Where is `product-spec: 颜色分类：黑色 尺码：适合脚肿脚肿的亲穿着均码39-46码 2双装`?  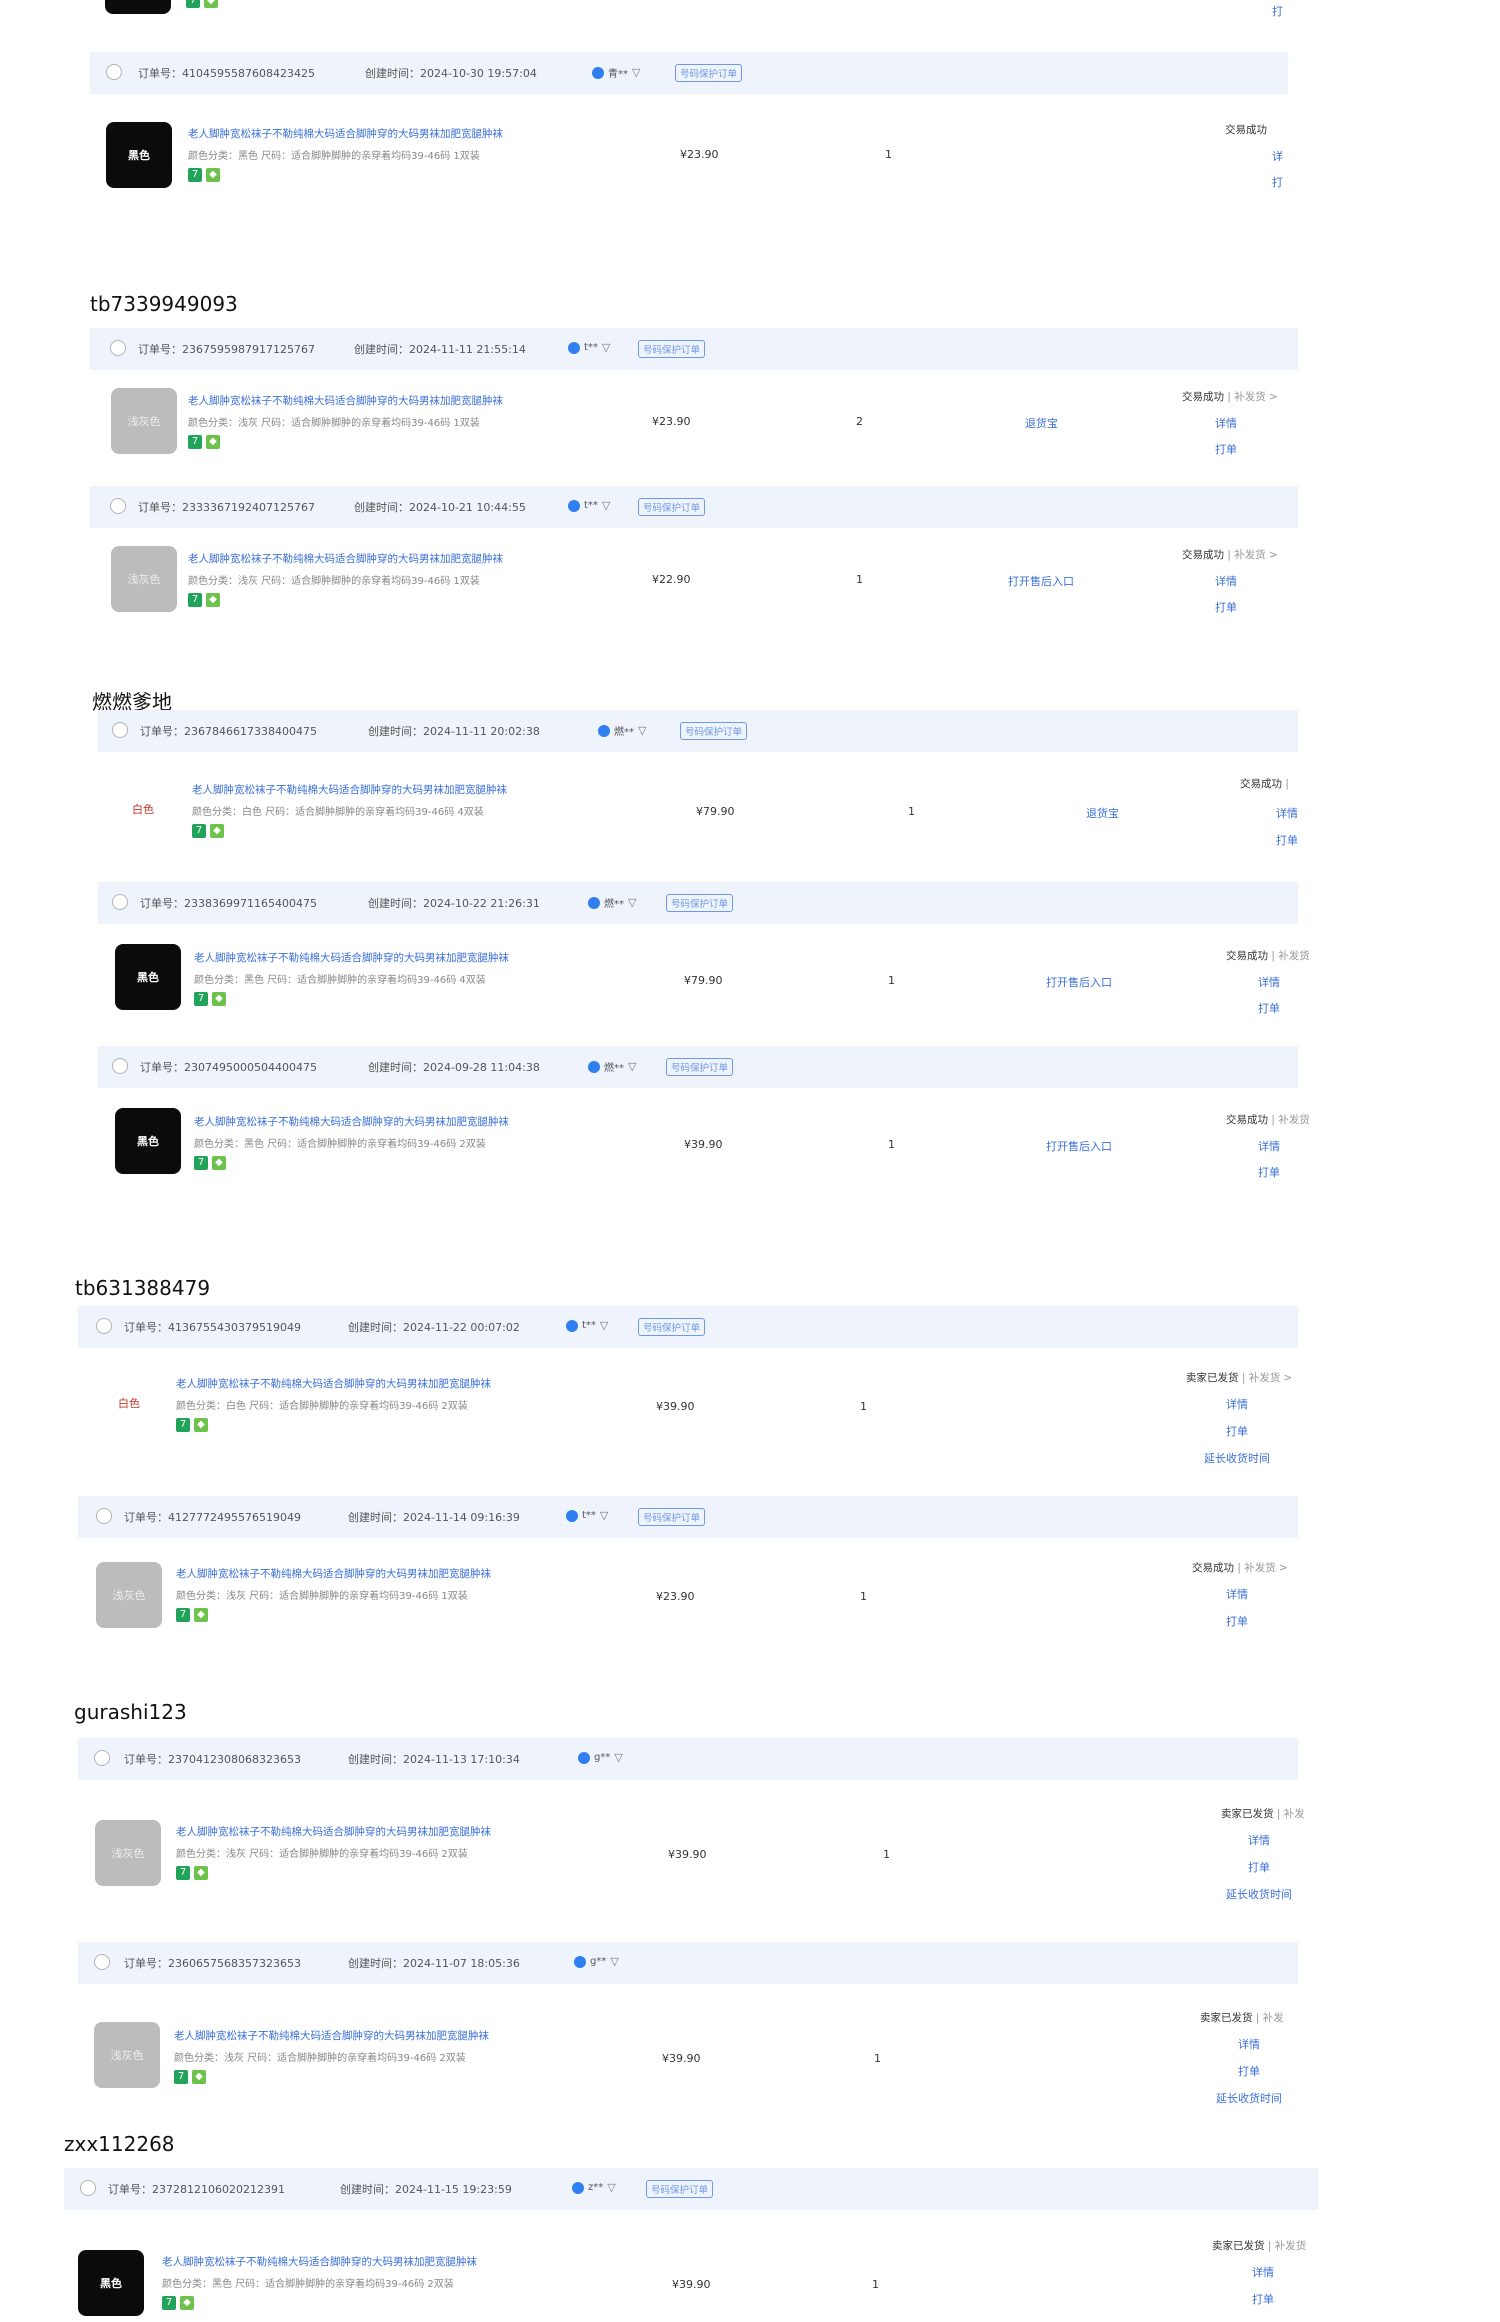
product-spec: 颜色分类：黑色 尺码：适合脚肿脚肿的亲穿着均码39-46码 2双装 is located at coordinates (308, 2284).